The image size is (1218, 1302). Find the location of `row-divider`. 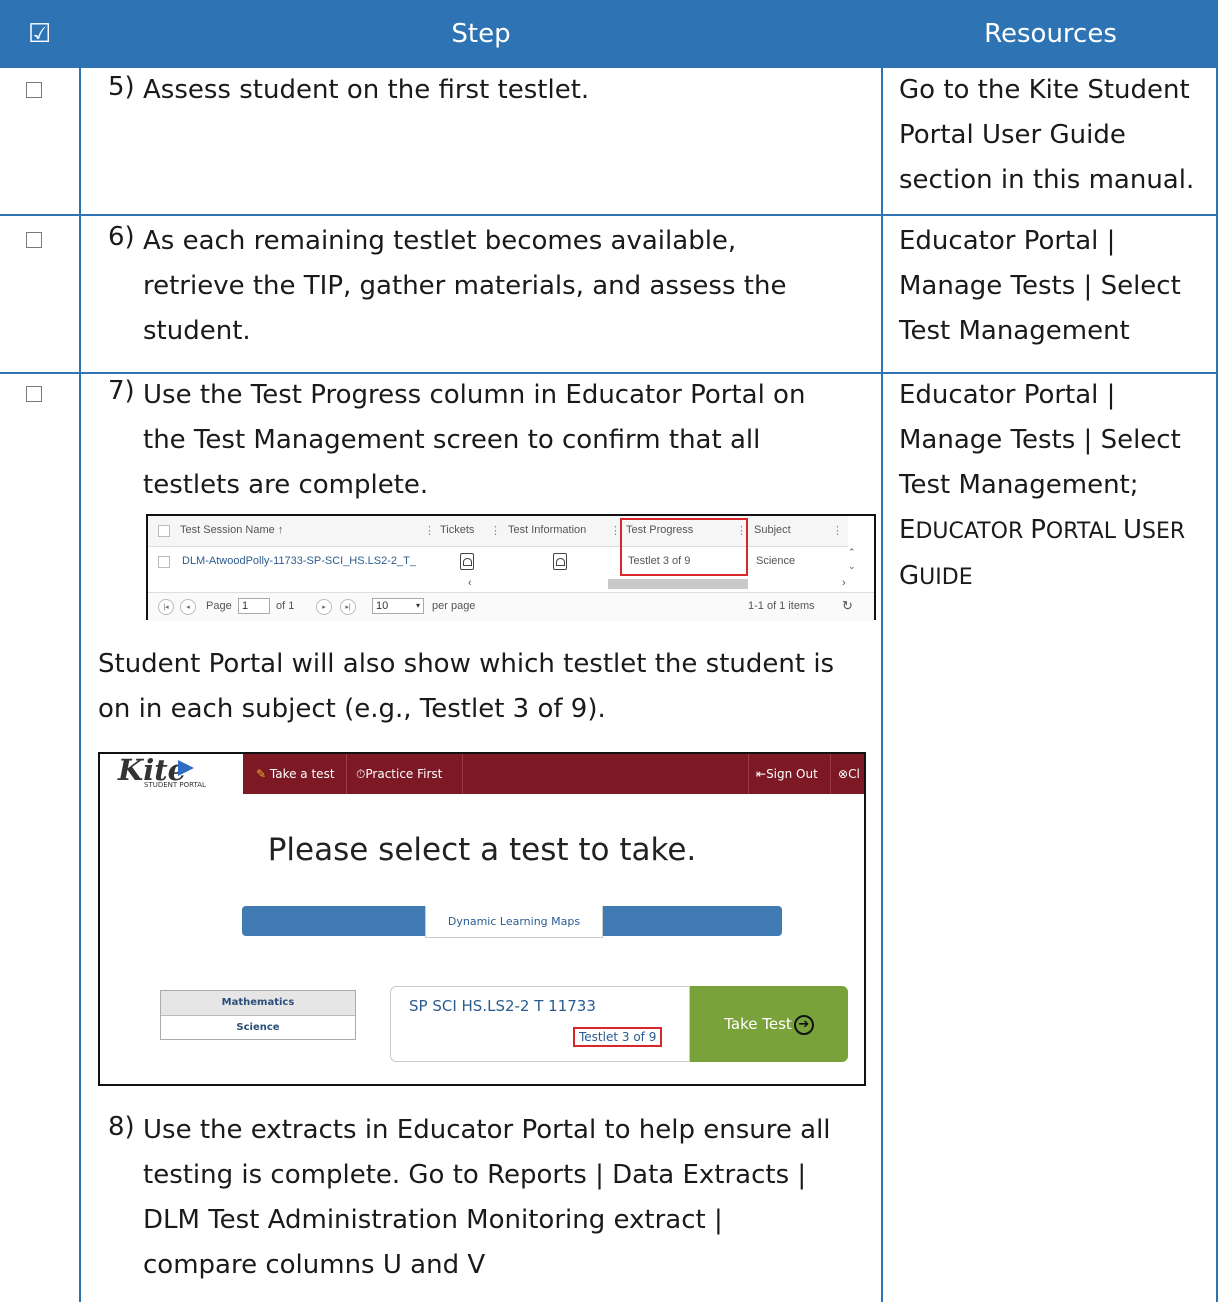

row-divider is located at coordinates (609, 215).